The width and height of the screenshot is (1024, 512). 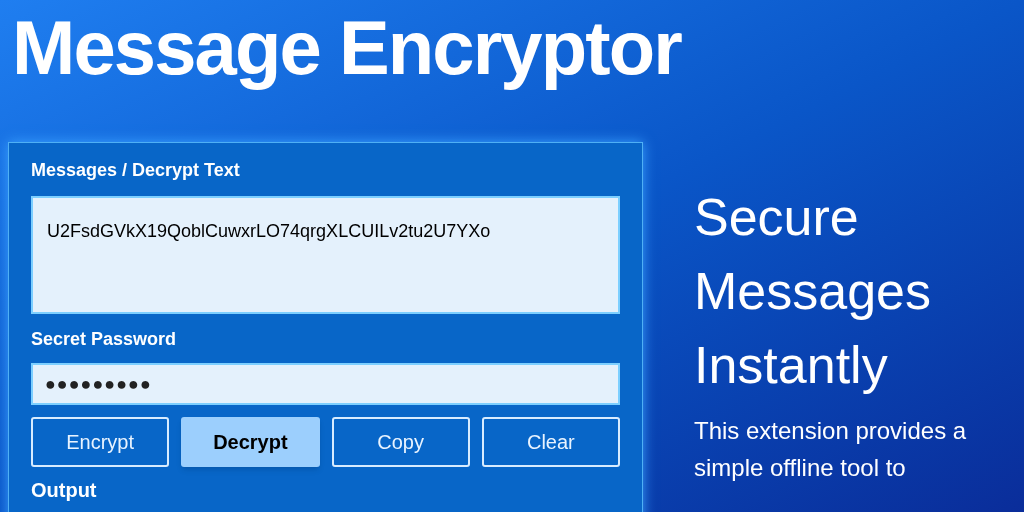 What do you see at coordinates (135, 170) in the screenshot?
I see `message-label: Messages / Decrypt Text` at bounding box center [135, 170].